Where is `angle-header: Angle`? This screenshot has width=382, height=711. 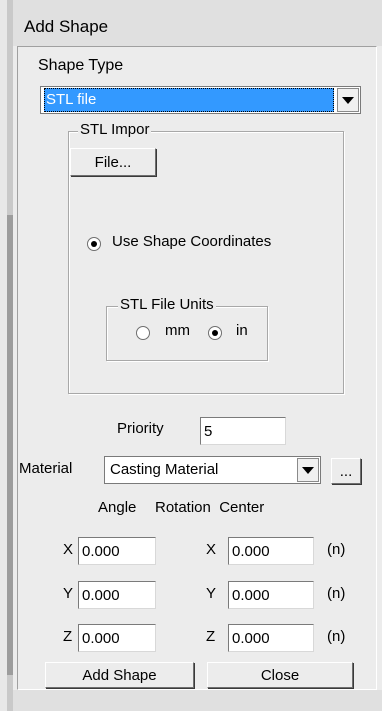
angle-header: Angle is located at coordinates (117, 507).